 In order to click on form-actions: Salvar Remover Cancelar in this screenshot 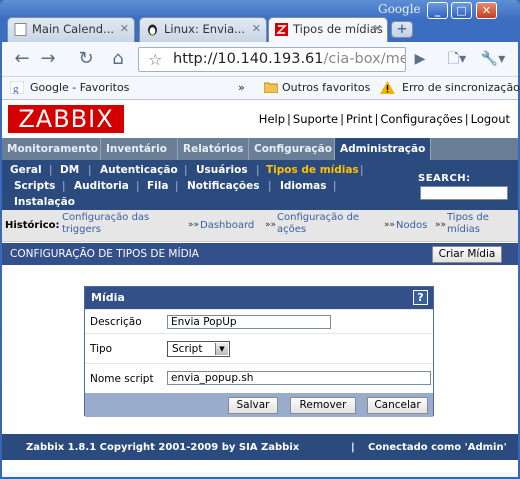, I will do `click(259, 405)`.